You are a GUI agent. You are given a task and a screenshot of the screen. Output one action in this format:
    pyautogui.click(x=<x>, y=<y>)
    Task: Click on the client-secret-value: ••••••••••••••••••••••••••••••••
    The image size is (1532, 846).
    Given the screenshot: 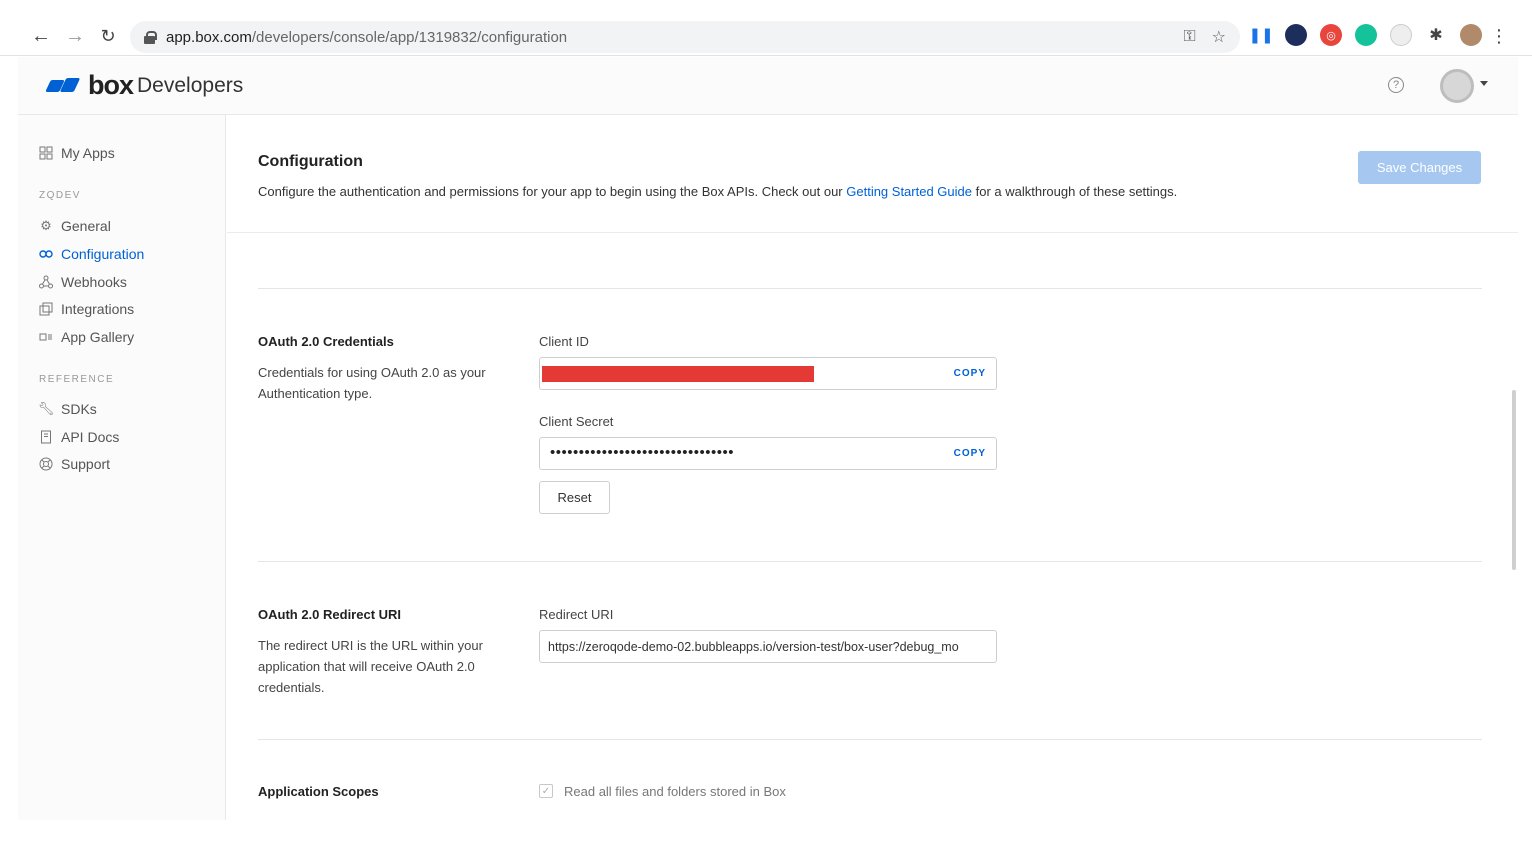 What is the action you would take?
    pyautogui.click(x=642, y=452)
    